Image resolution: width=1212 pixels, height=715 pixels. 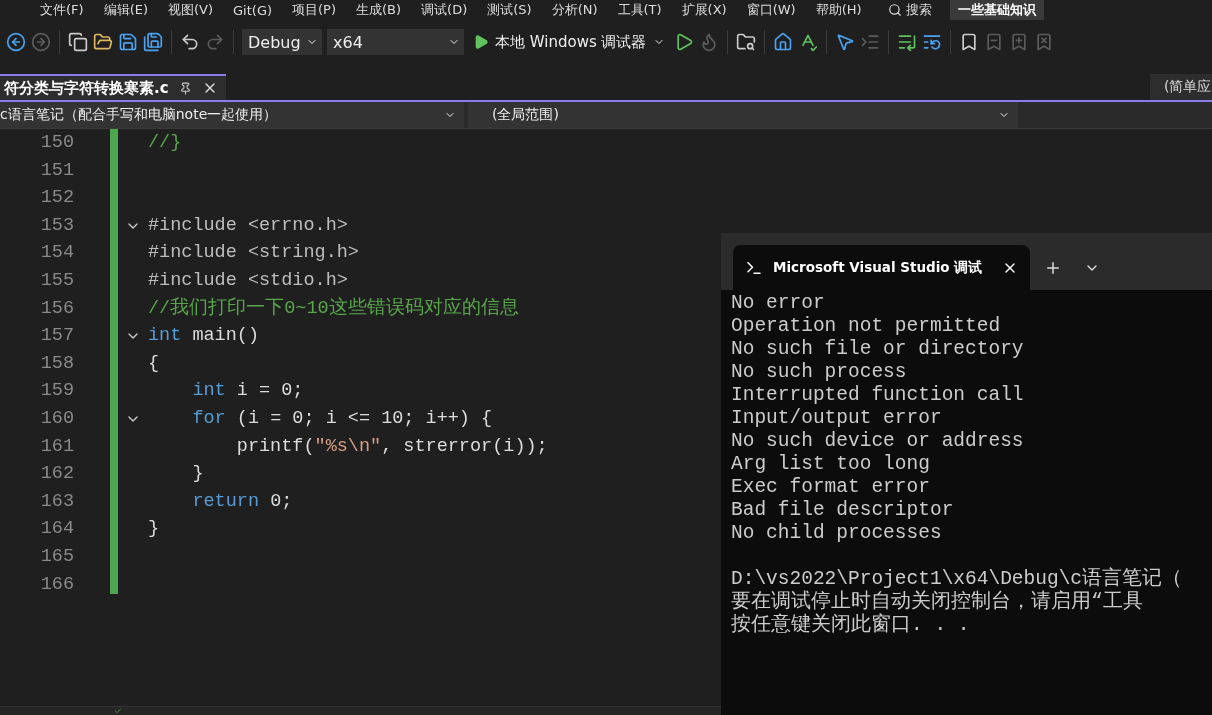 I want to click on console-line: D:\vs2022\Project1\x64\Debug\c语言笔记（, so click(x=957, y=579).